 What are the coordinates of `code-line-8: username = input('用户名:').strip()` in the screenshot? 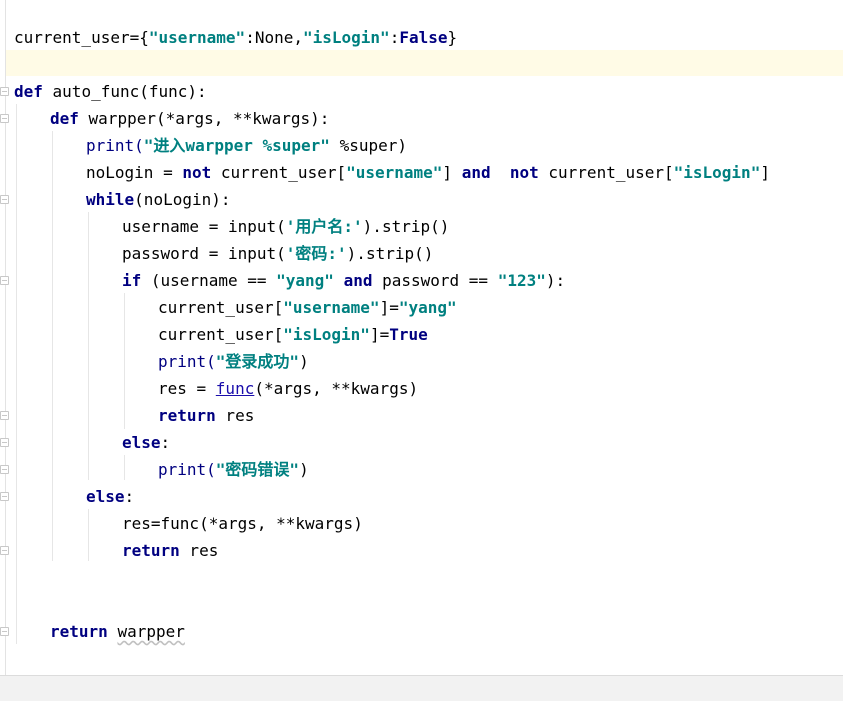 It's located at (285, 226).